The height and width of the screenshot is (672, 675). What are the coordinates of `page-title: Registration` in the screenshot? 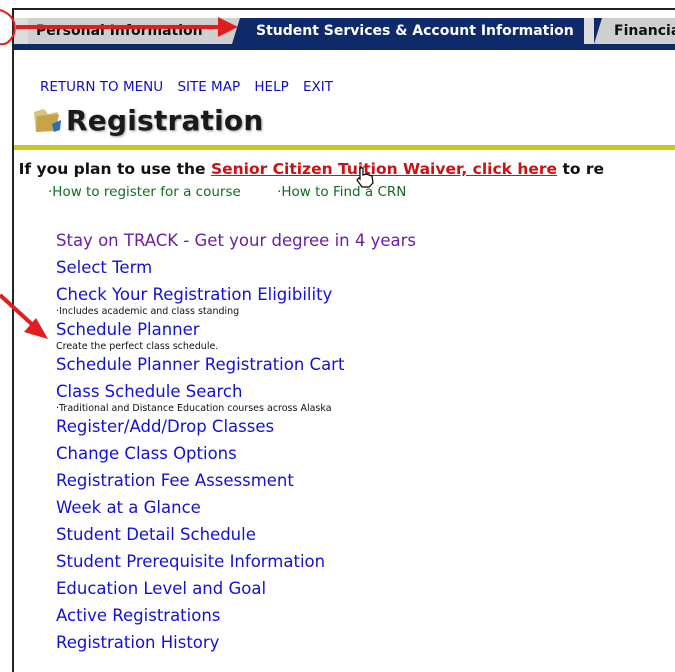 It's located at (148, 120).